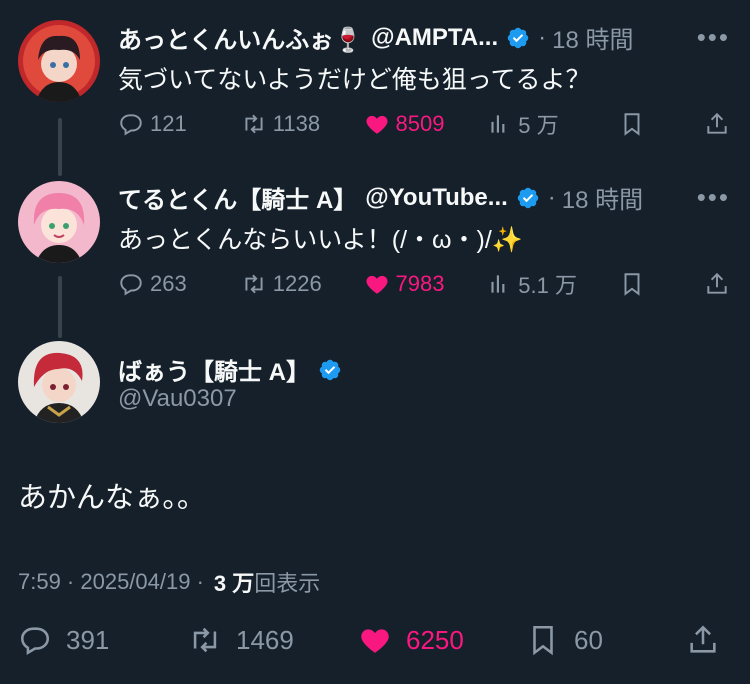  I want to click on retweet-button: 1226, so click(302, 284).